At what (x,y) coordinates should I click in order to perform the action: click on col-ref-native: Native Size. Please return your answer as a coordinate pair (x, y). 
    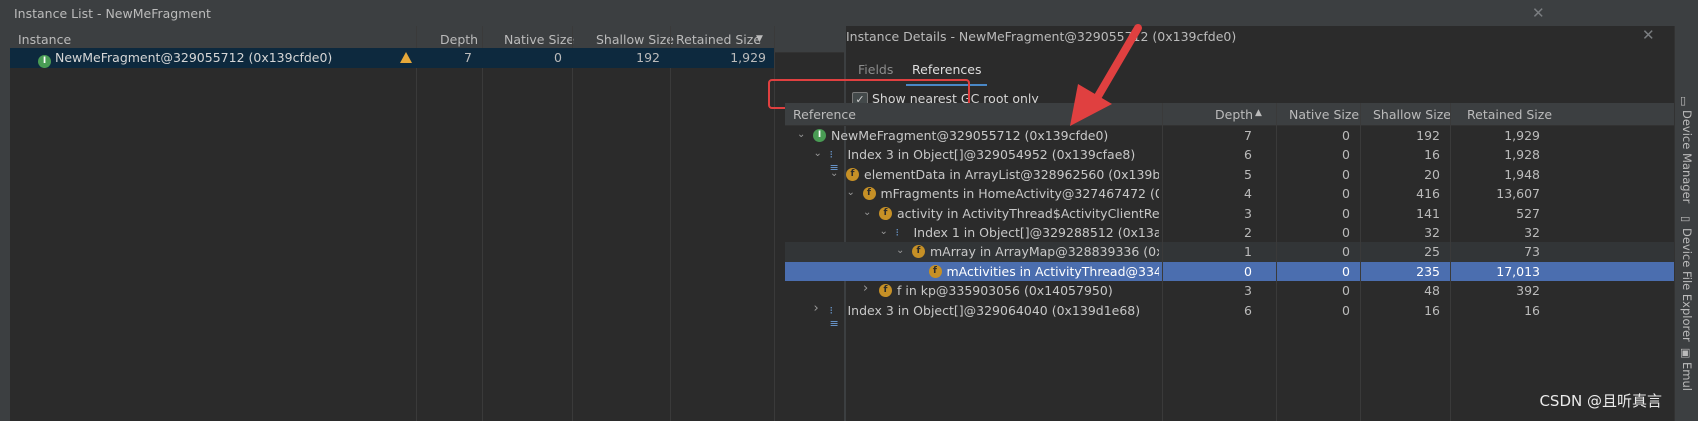
    Looking at the image, I should click on (1324, 114).